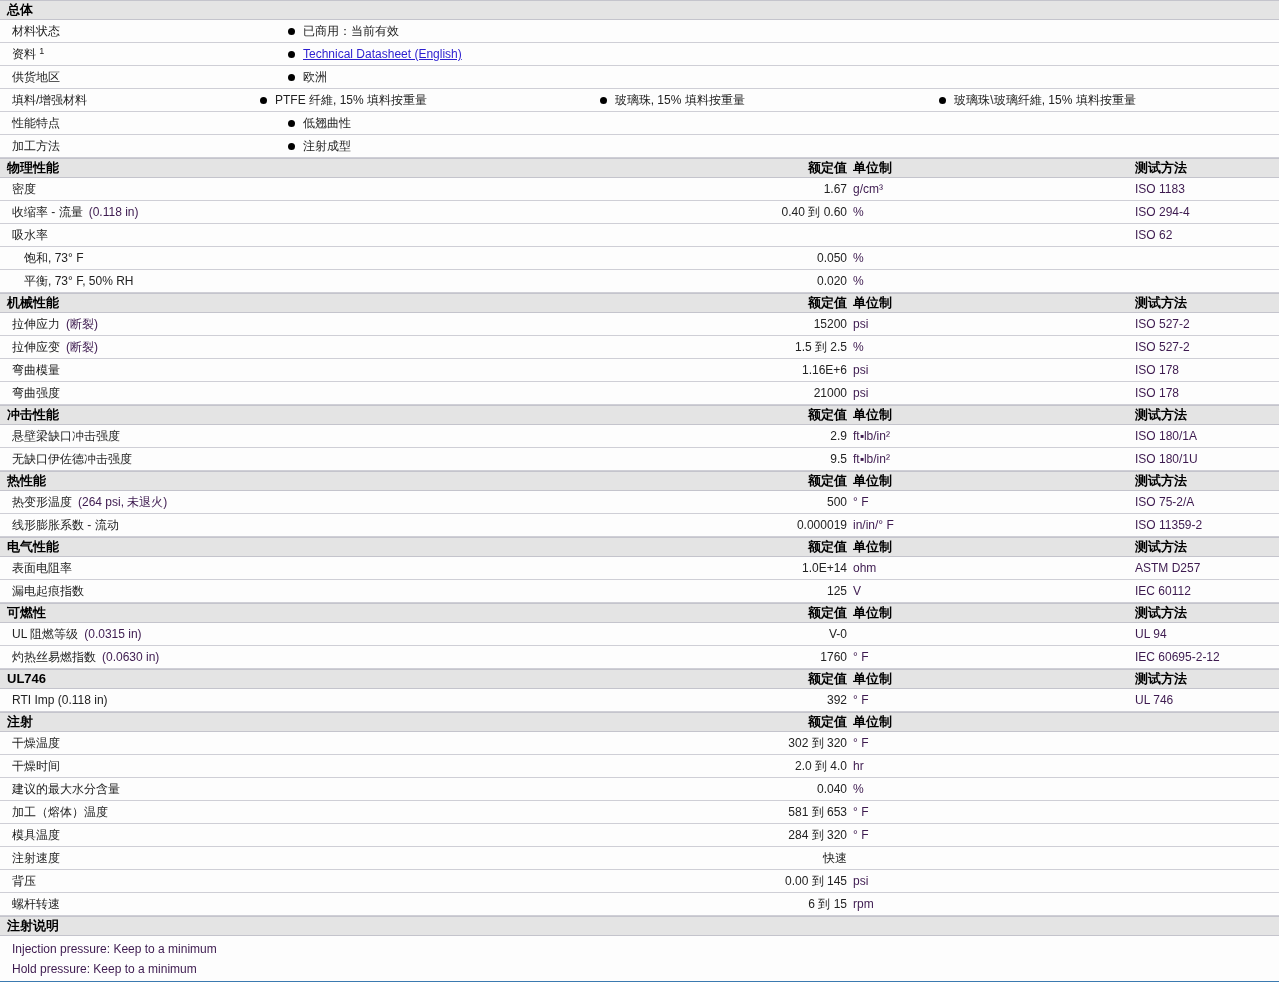 The height and width of the screenshot is (982, 1279). What do you see at coordinates (873, 525) in the screenshot?
I see `unit: in/in/° F` at bounding box center [873, 525].